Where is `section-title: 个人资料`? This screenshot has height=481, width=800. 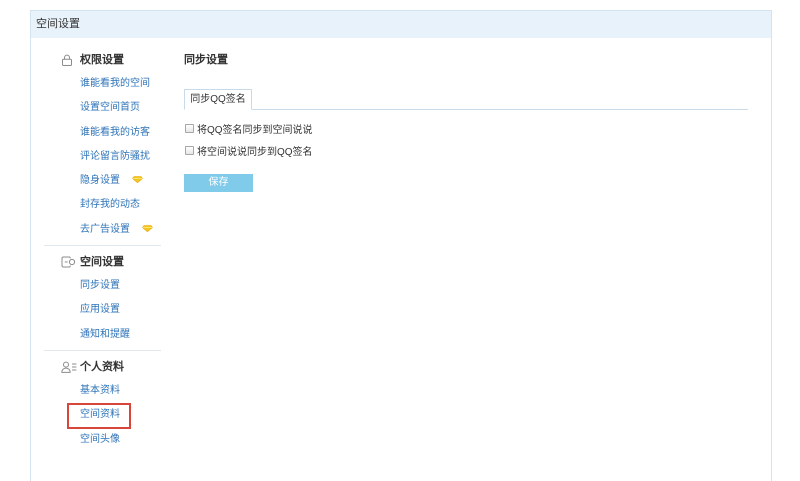
section-title: 个人资料 is located at coordinates (102, 366).